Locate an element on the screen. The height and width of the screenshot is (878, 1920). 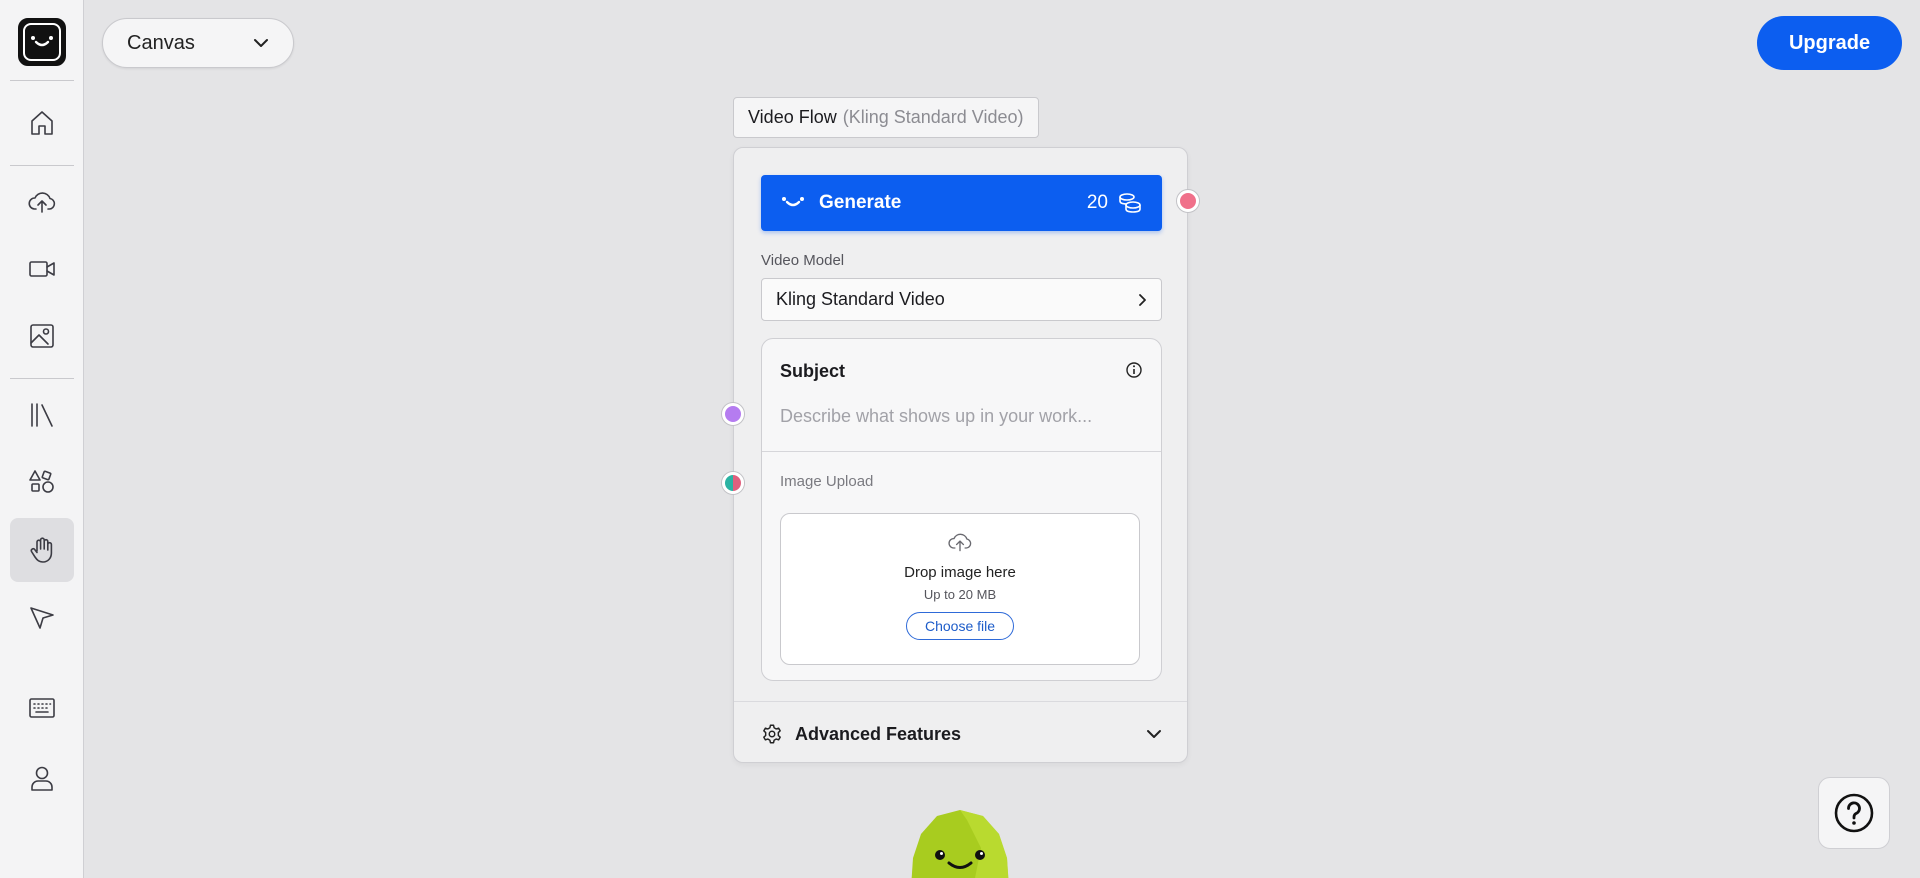
shapes-icon is located at coordinates (41, 481).